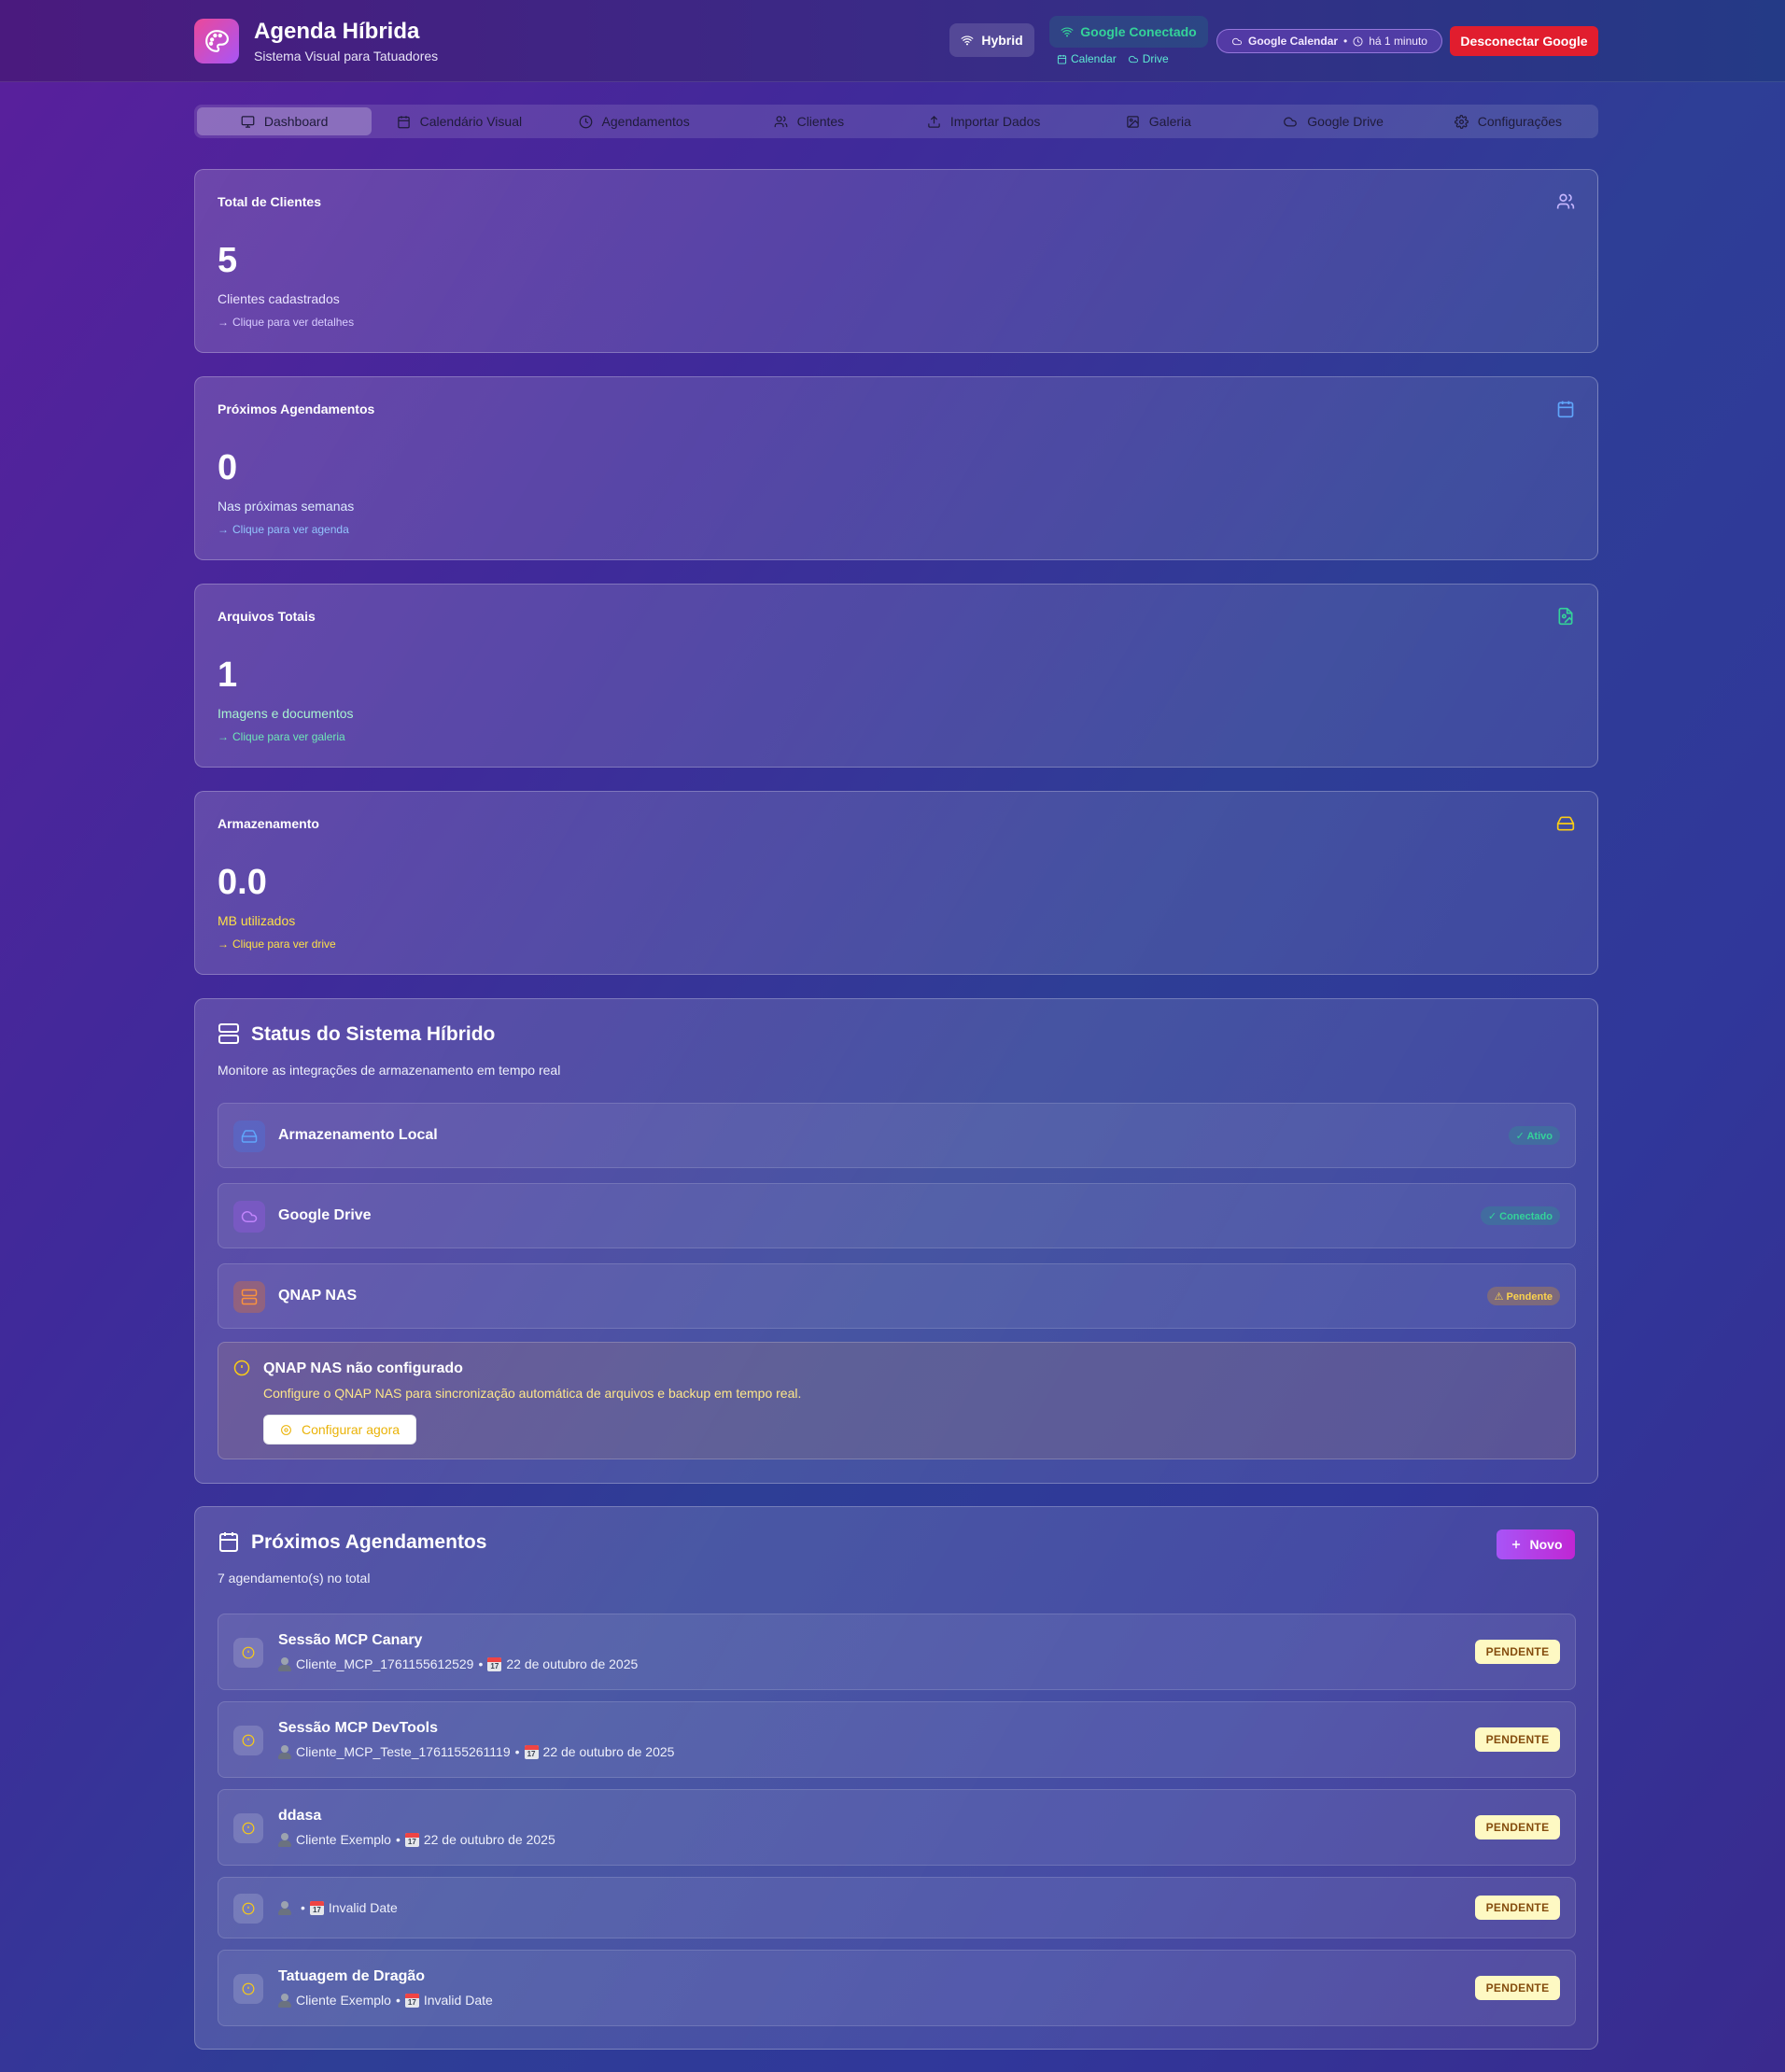  Describe the element at coordinates (248, 122) in the screenshot. I see `monitor-icon` at that location.